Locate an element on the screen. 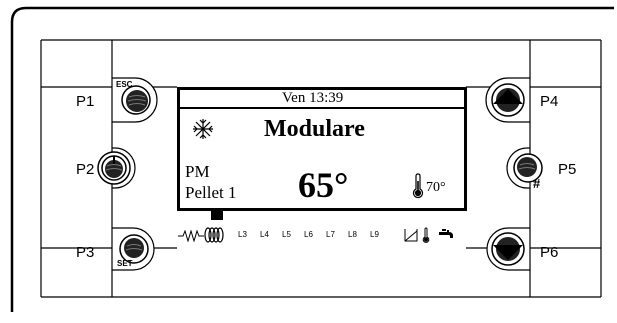 This screenshot has height=323, width=617. mode-text: Modulare is located at coordinates (314, 129).